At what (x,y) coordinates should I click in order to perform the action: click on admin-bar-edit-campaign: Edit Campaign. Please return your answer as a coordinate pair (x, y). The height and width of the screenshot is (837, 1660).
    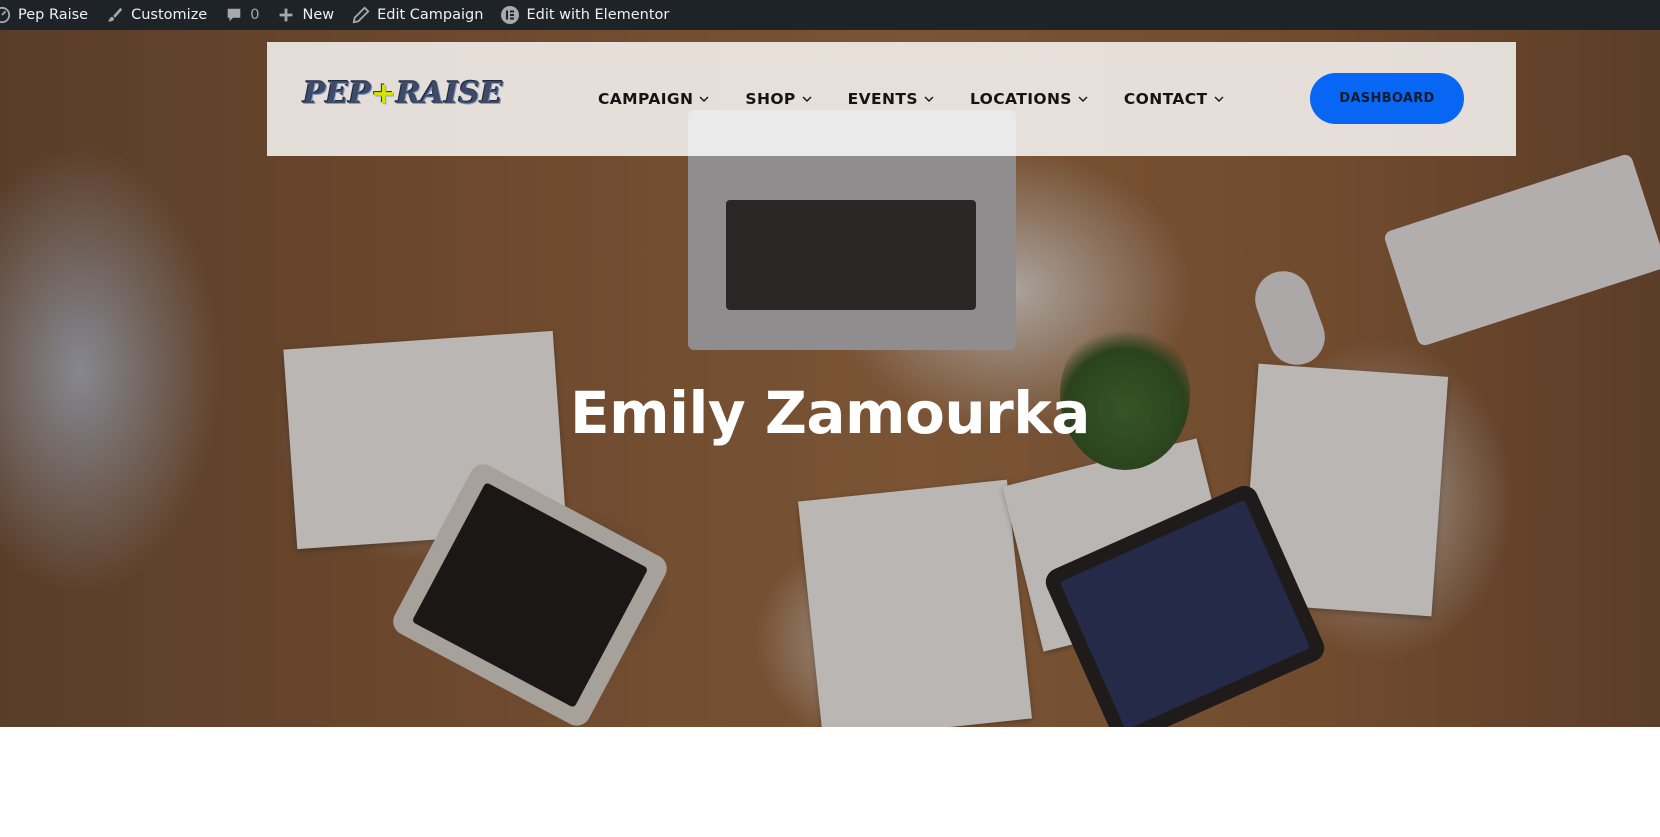
    Looking at the image, I should click on (417, 15).